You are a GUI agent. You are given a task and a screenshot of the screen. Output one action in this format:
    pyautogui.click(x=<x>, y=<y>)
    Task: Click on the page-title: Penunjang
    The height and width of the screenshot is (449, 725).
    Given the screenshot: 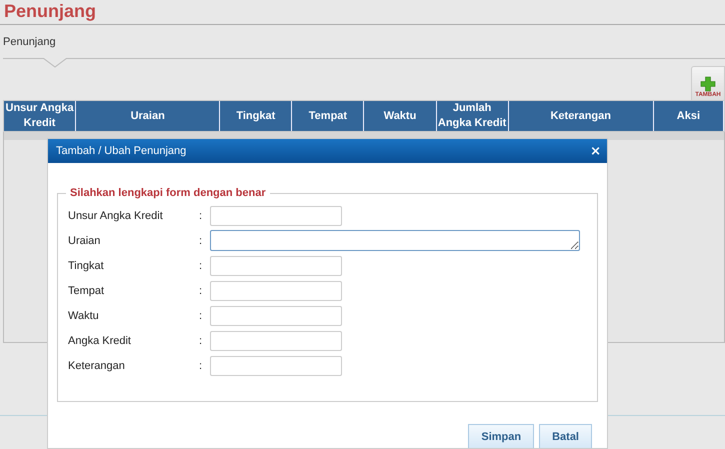 What is the action you would take?
    pyautogui.click(x=362, y=12)
    